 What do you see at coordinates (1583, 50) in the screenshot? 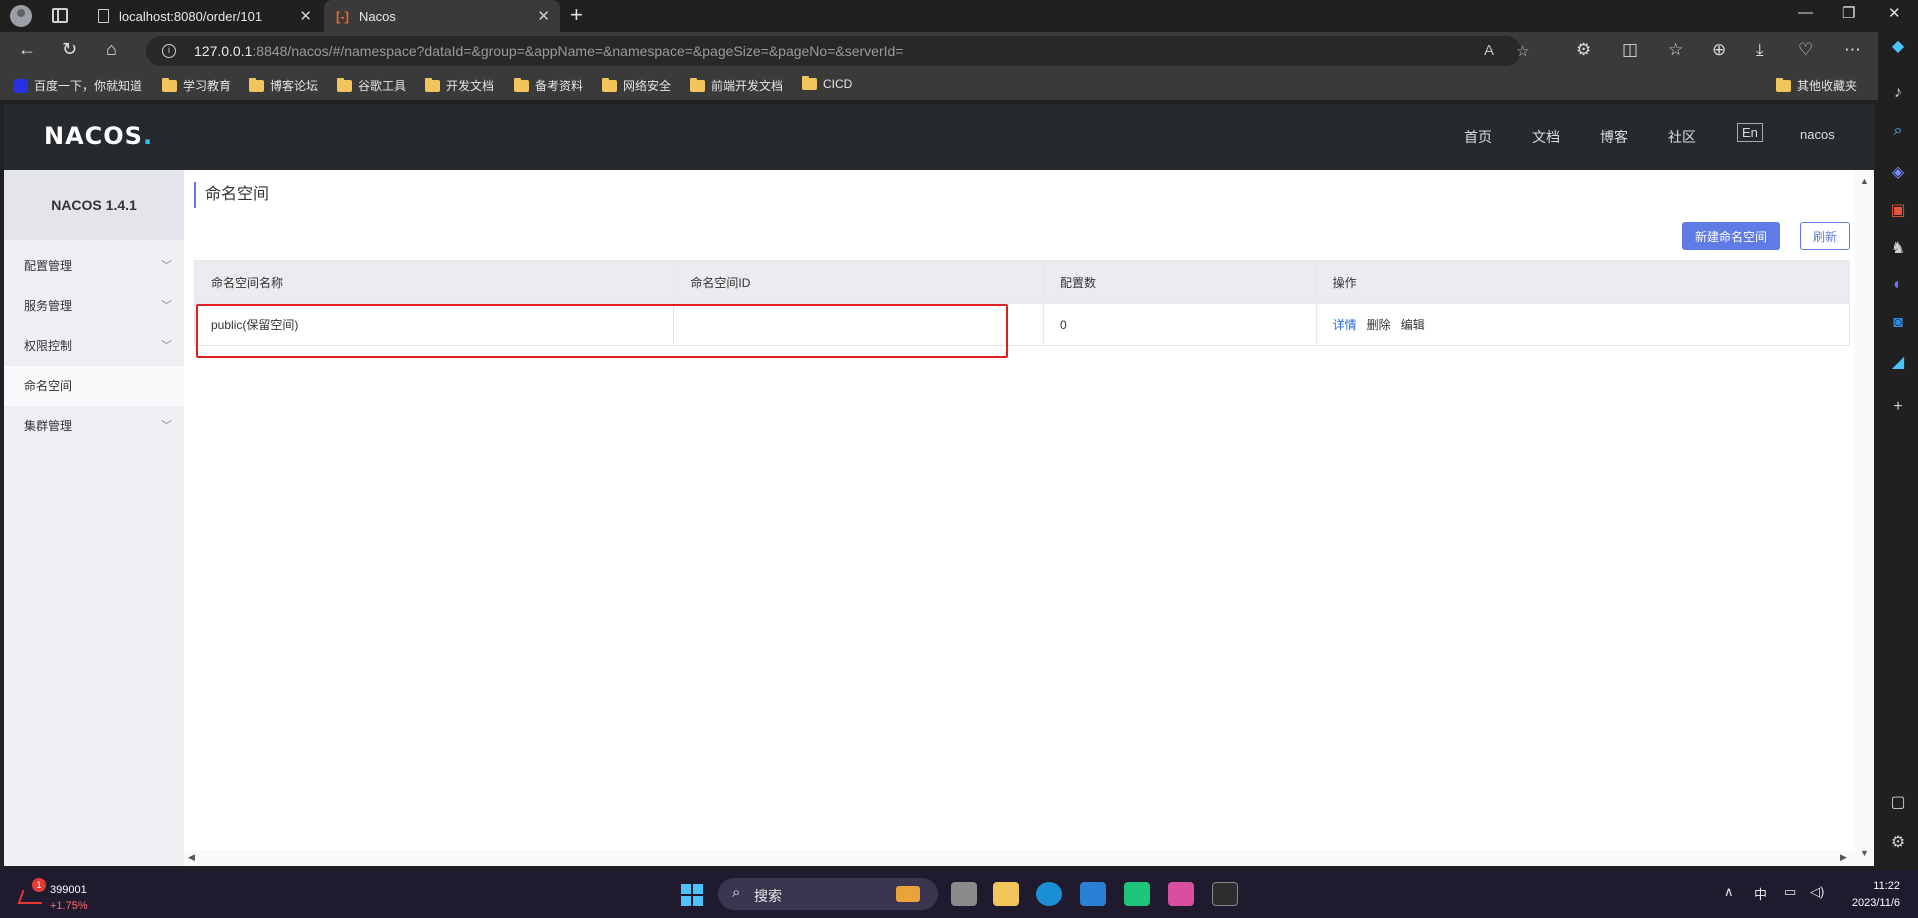
I see `extensions-icon: ⚙` at bounding box center [1583, 50].